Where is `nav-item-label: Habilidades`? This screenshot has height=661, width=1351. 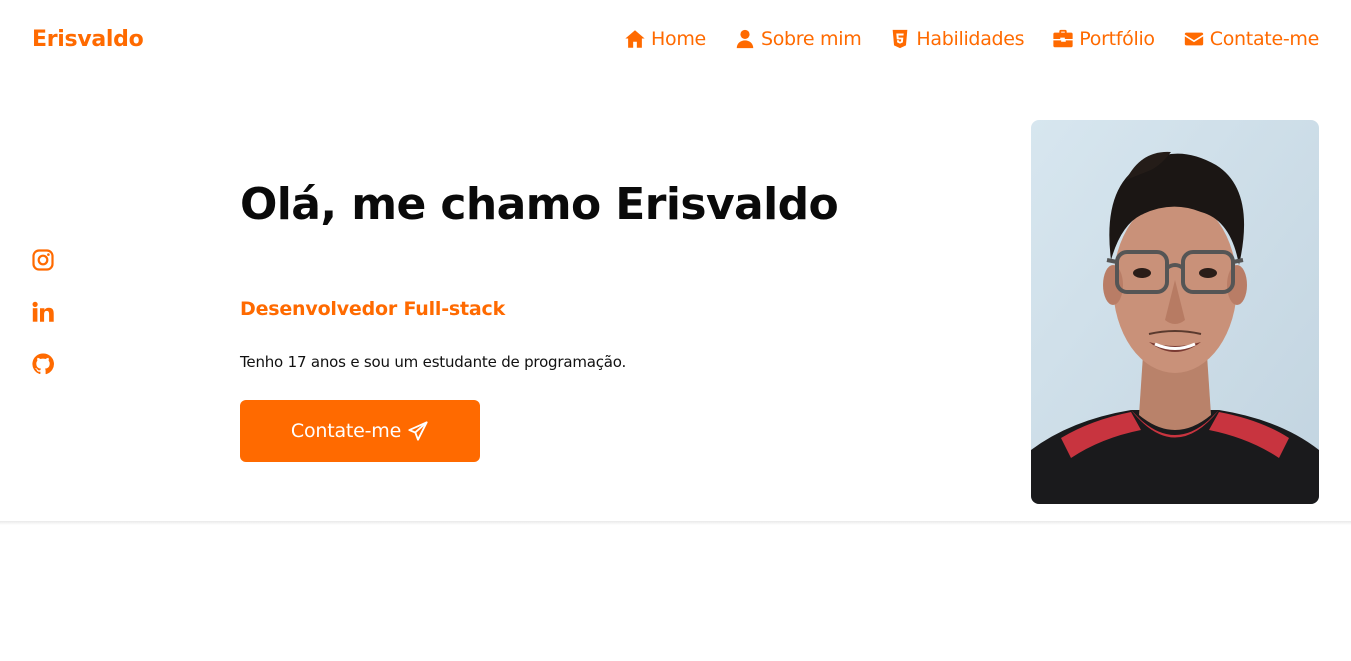
nav-item-label: Habilidades is located at coordinates (970, 39).